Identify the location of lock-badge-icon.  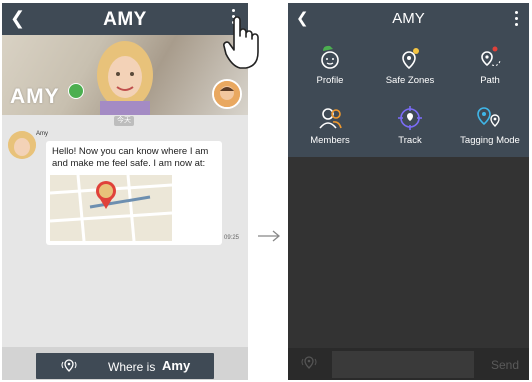
(76, 91).